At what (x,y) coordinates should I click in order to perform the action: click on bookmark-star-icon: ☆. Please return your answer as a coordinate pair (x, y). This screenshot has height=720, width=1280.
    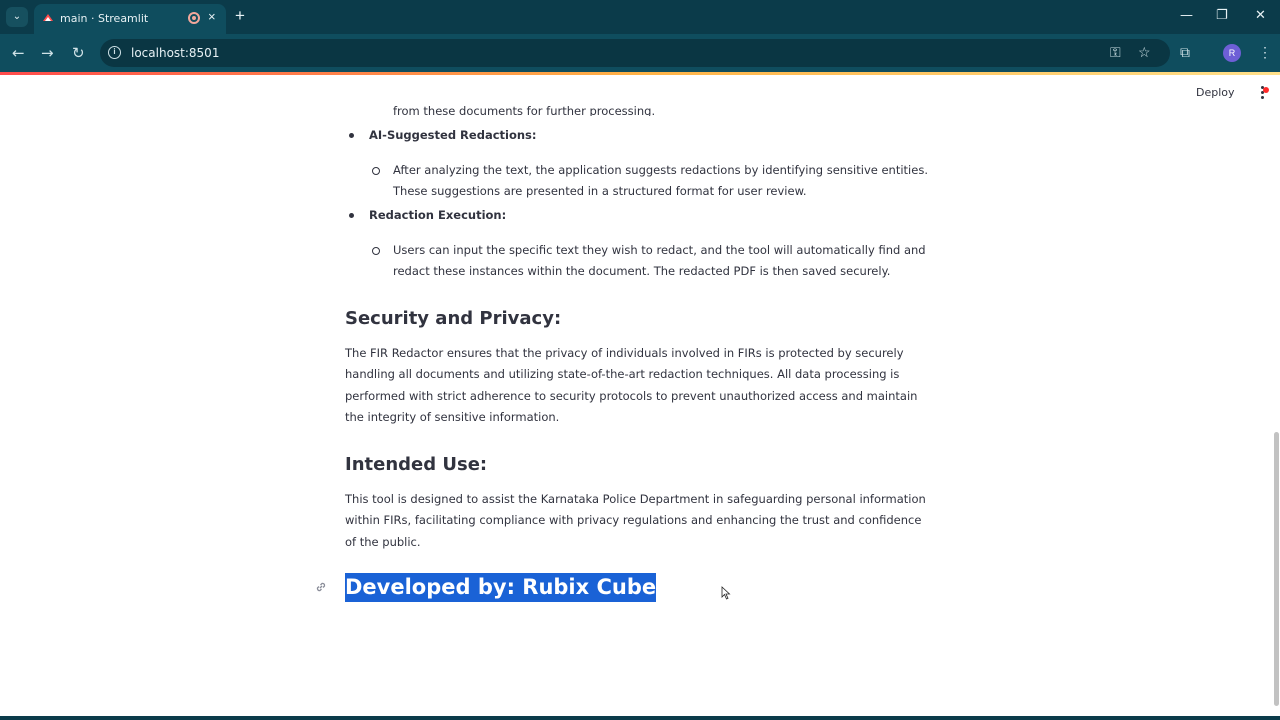
    Looking at the image, I should click on (1144, 52).